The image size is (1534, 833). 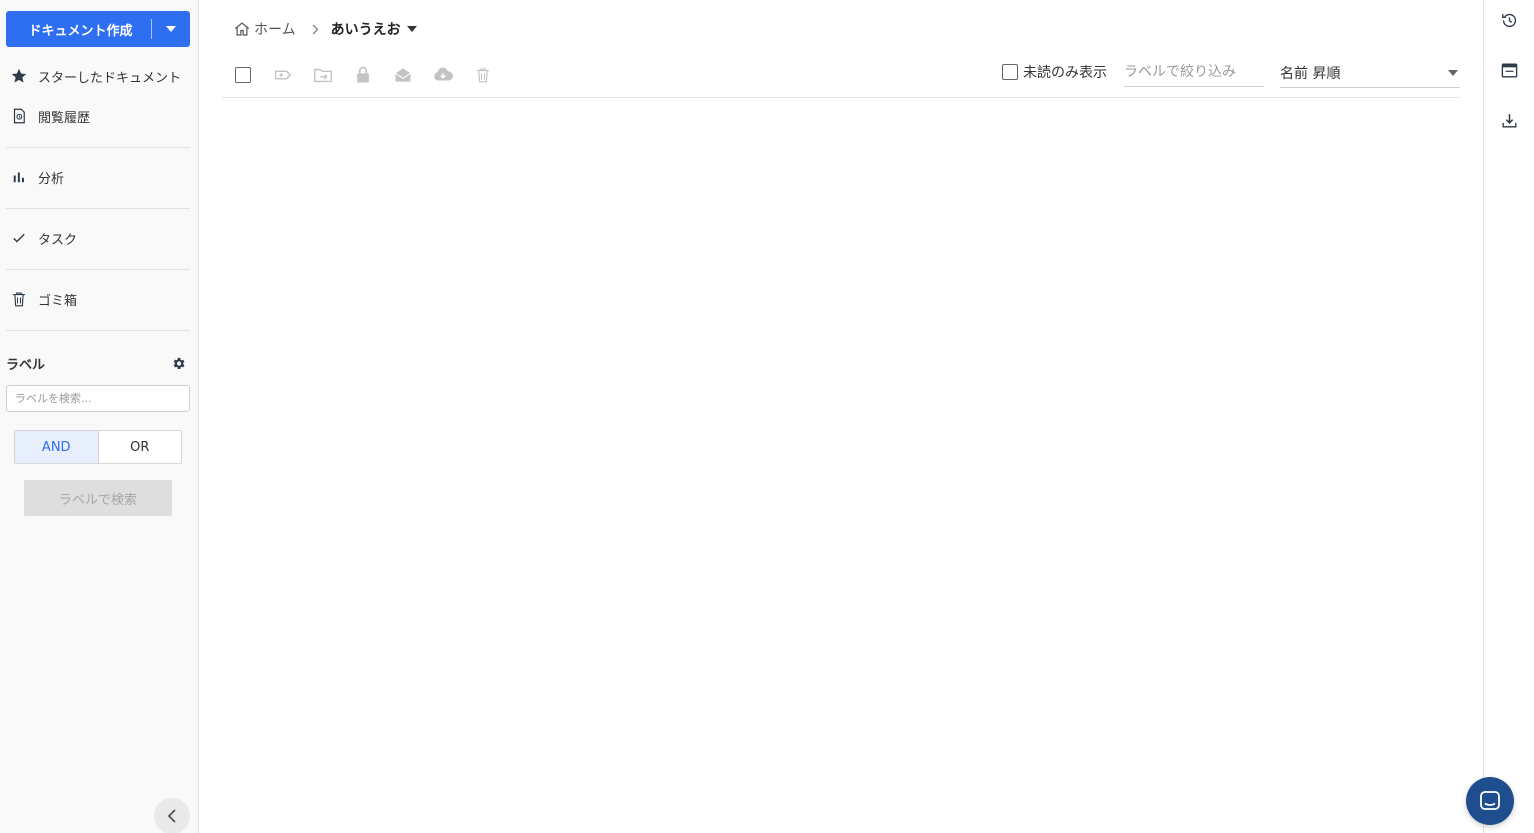 I want to click on create-document-label: ドキュメント作成, so click(x=78, y=29).